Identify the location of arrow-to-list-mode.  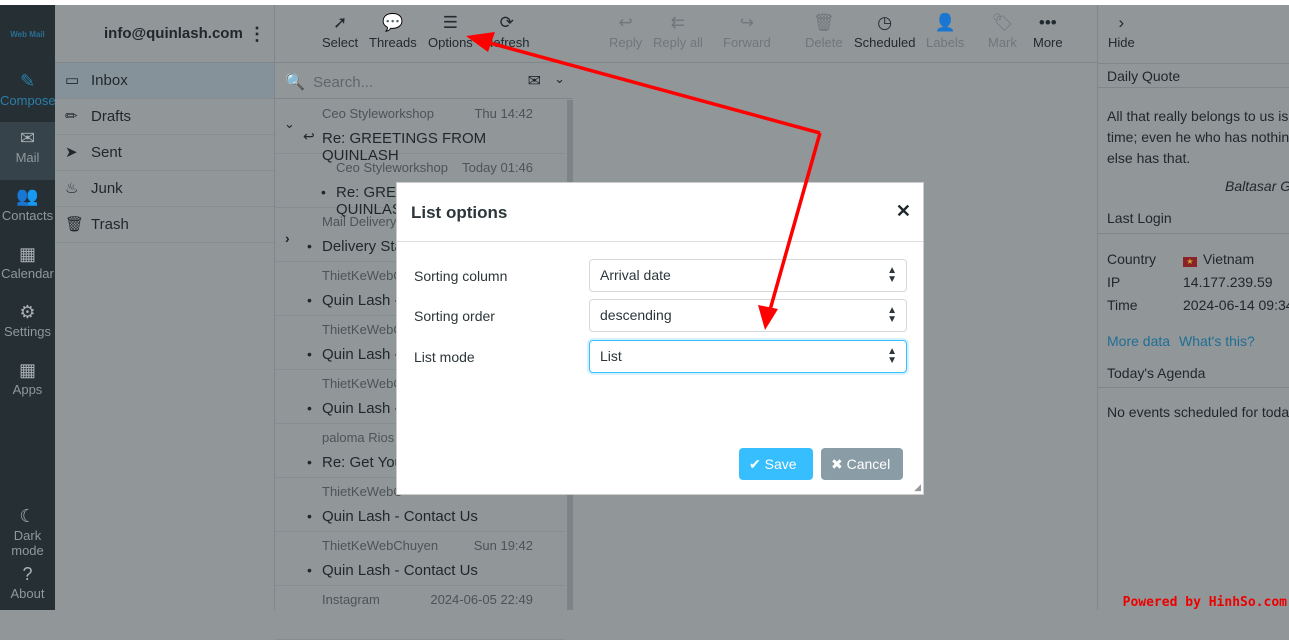
(795, 221).